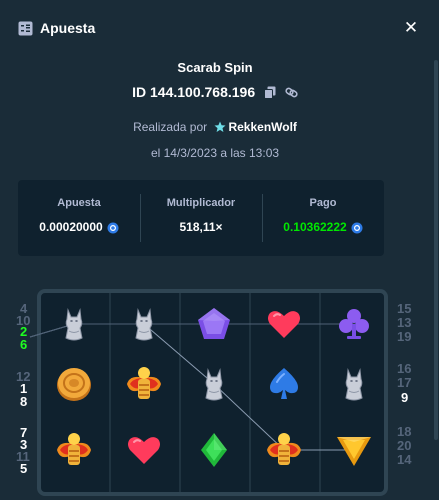 The image size is (439, 500). I want to click on copy-icon, so click(270, 92).